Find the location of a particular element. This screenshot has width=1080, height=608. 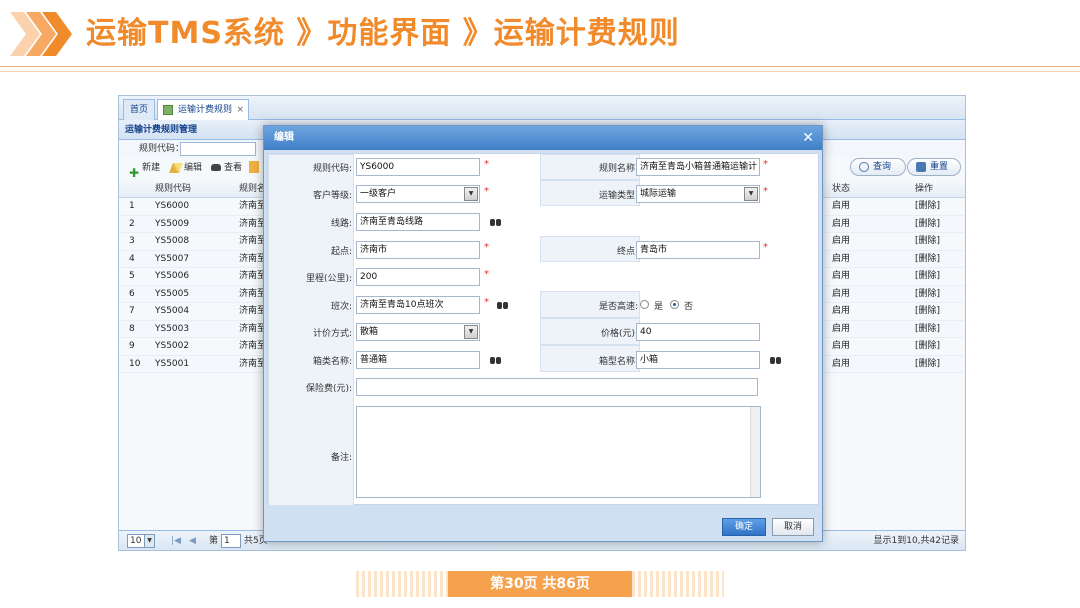

transport-type-select: 城际运输 ▼ is located at coordinates (698, 194).